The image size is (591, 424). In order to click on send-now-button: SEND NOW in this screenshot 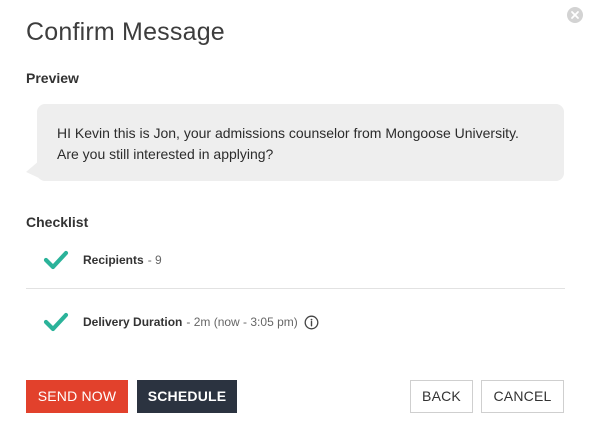, I will do `click(77, 396)`.